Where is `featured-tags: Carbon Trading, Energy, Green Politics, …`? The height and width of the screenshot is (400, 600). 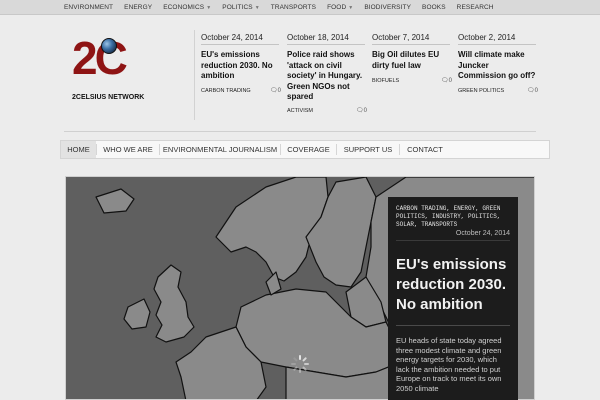
featured-tags: Carbon Trading, Energy, Green Politics, … is located at coordinates (453, 217).